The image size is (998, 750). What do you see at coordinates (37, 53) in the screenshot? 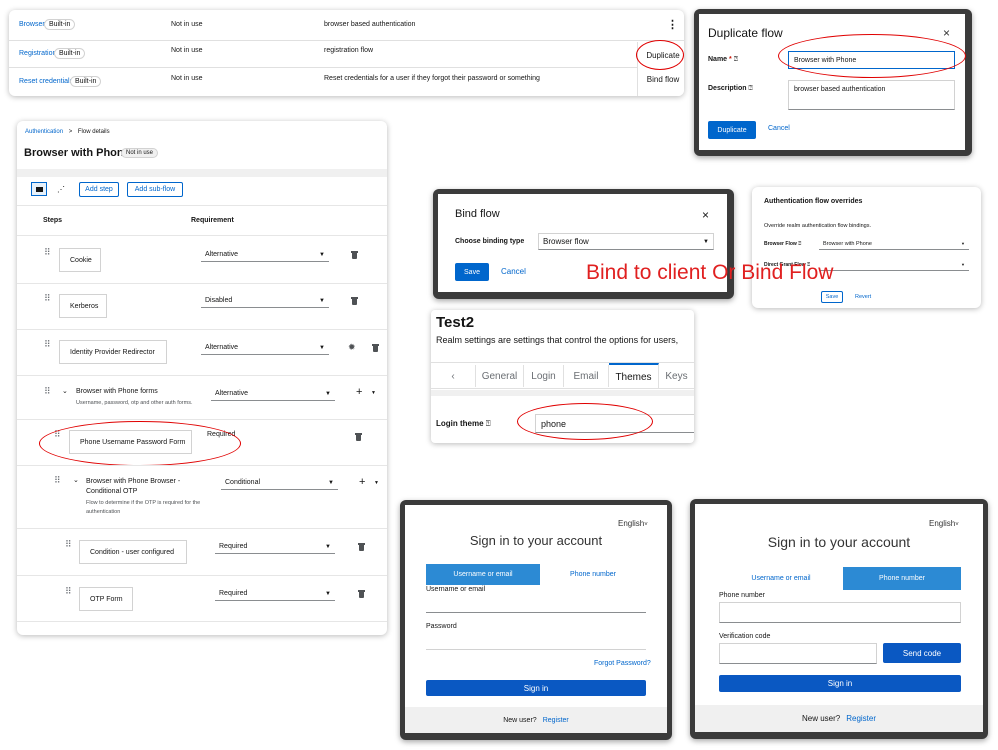
I see `flow-name-link: Registration` at bounding box center [37, 53].